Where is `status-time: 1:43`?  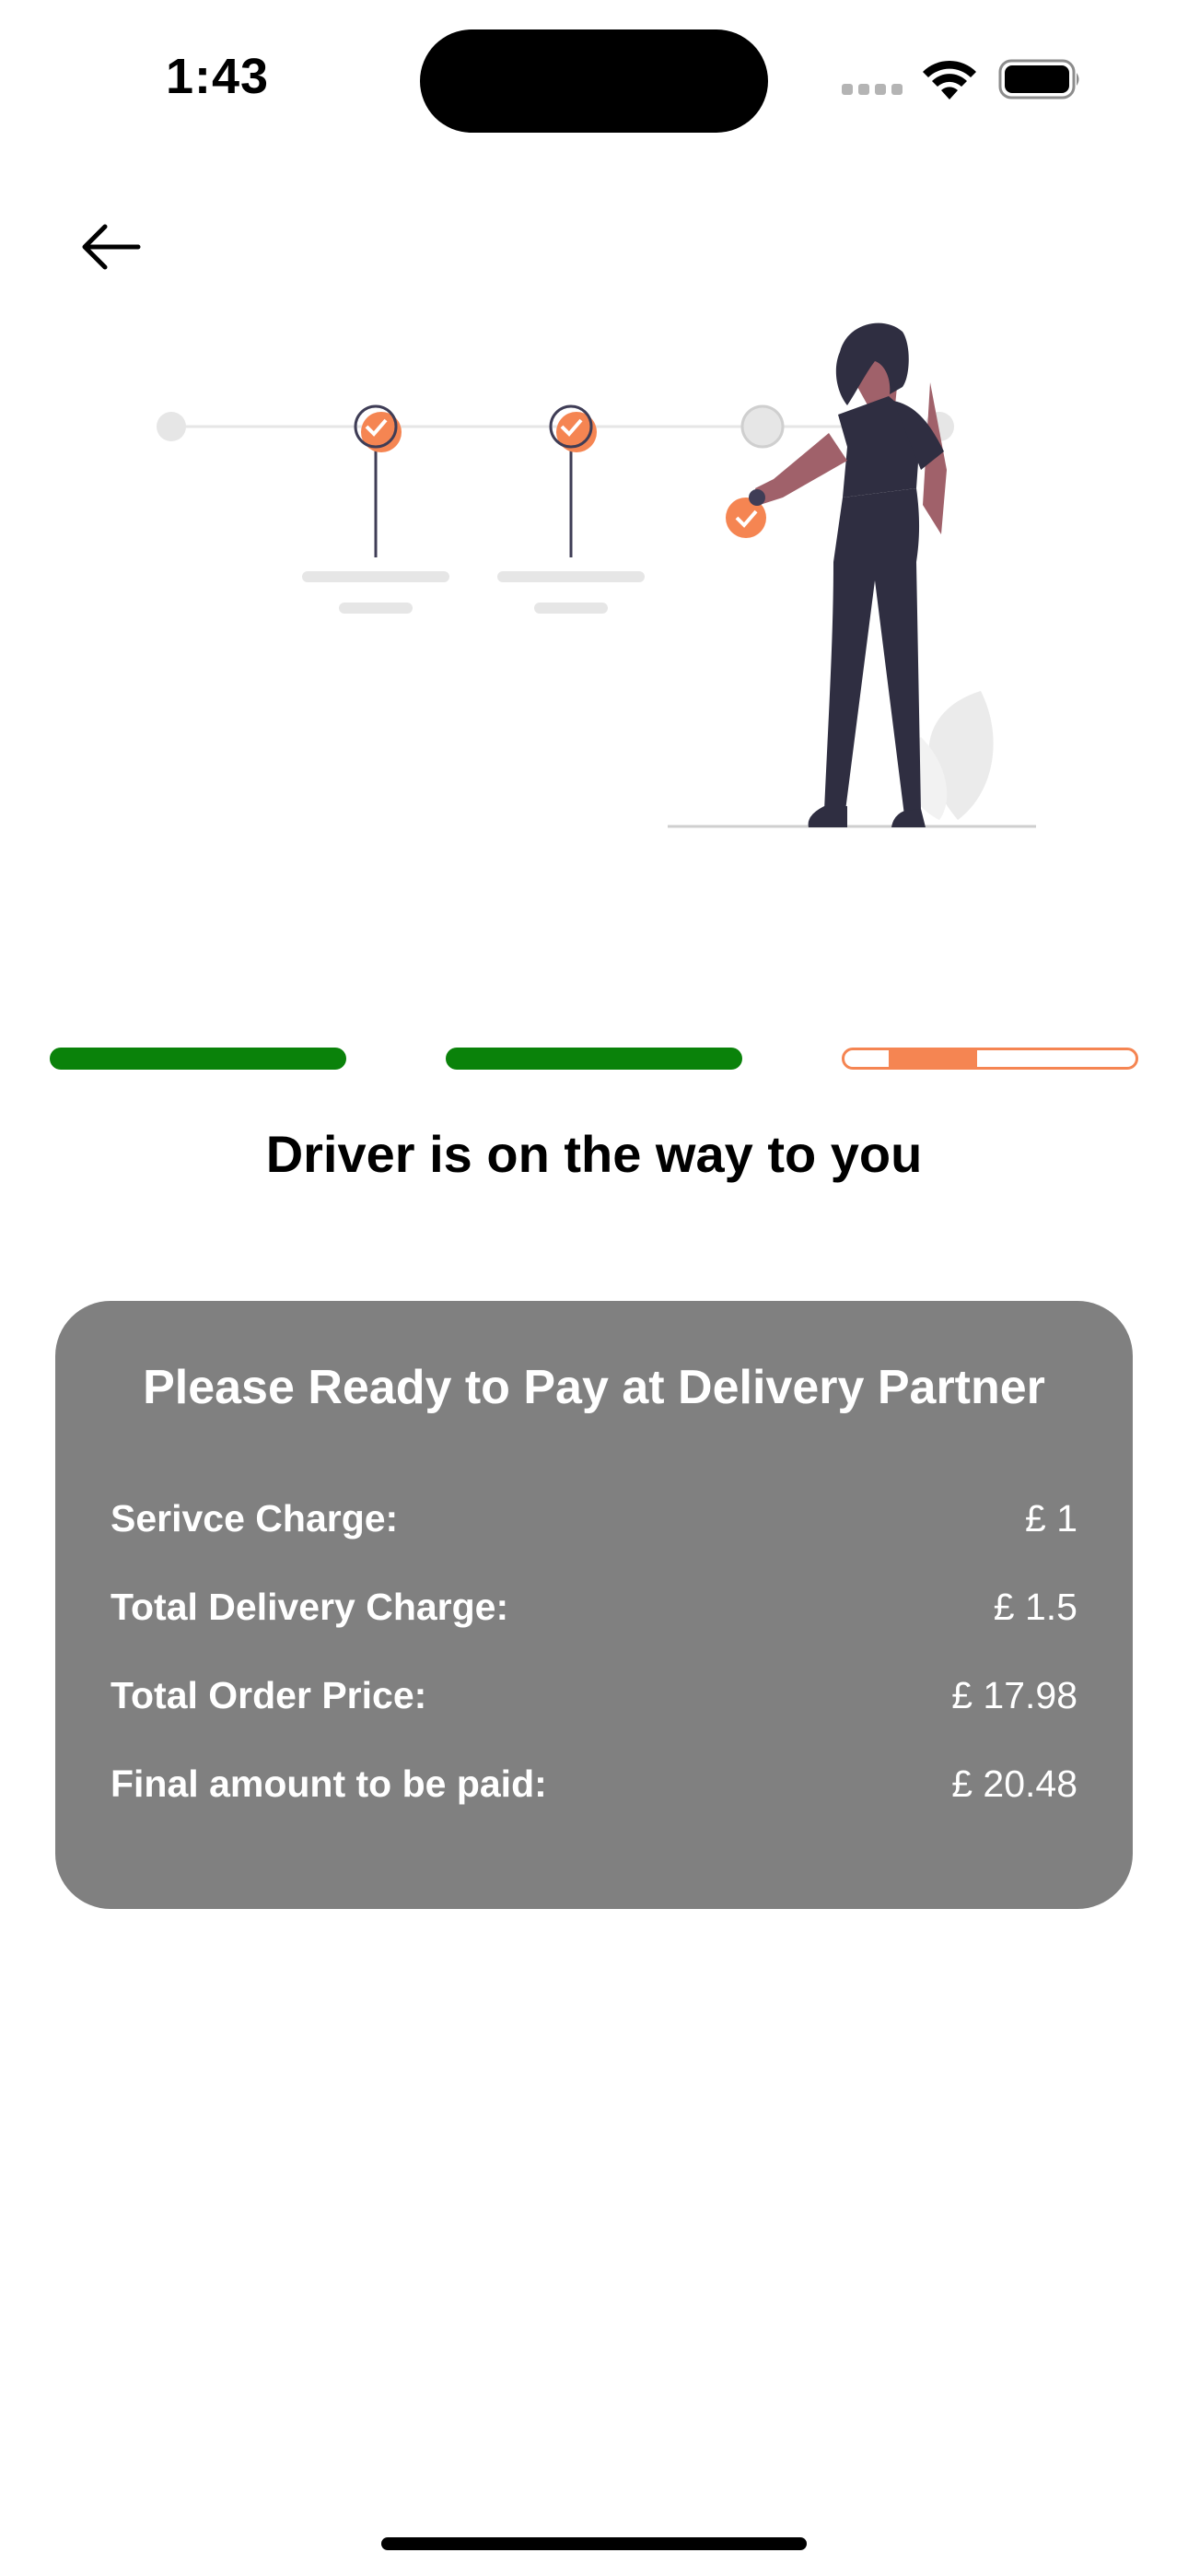 status-time: 1:43 is located at coordinates (218, 76).